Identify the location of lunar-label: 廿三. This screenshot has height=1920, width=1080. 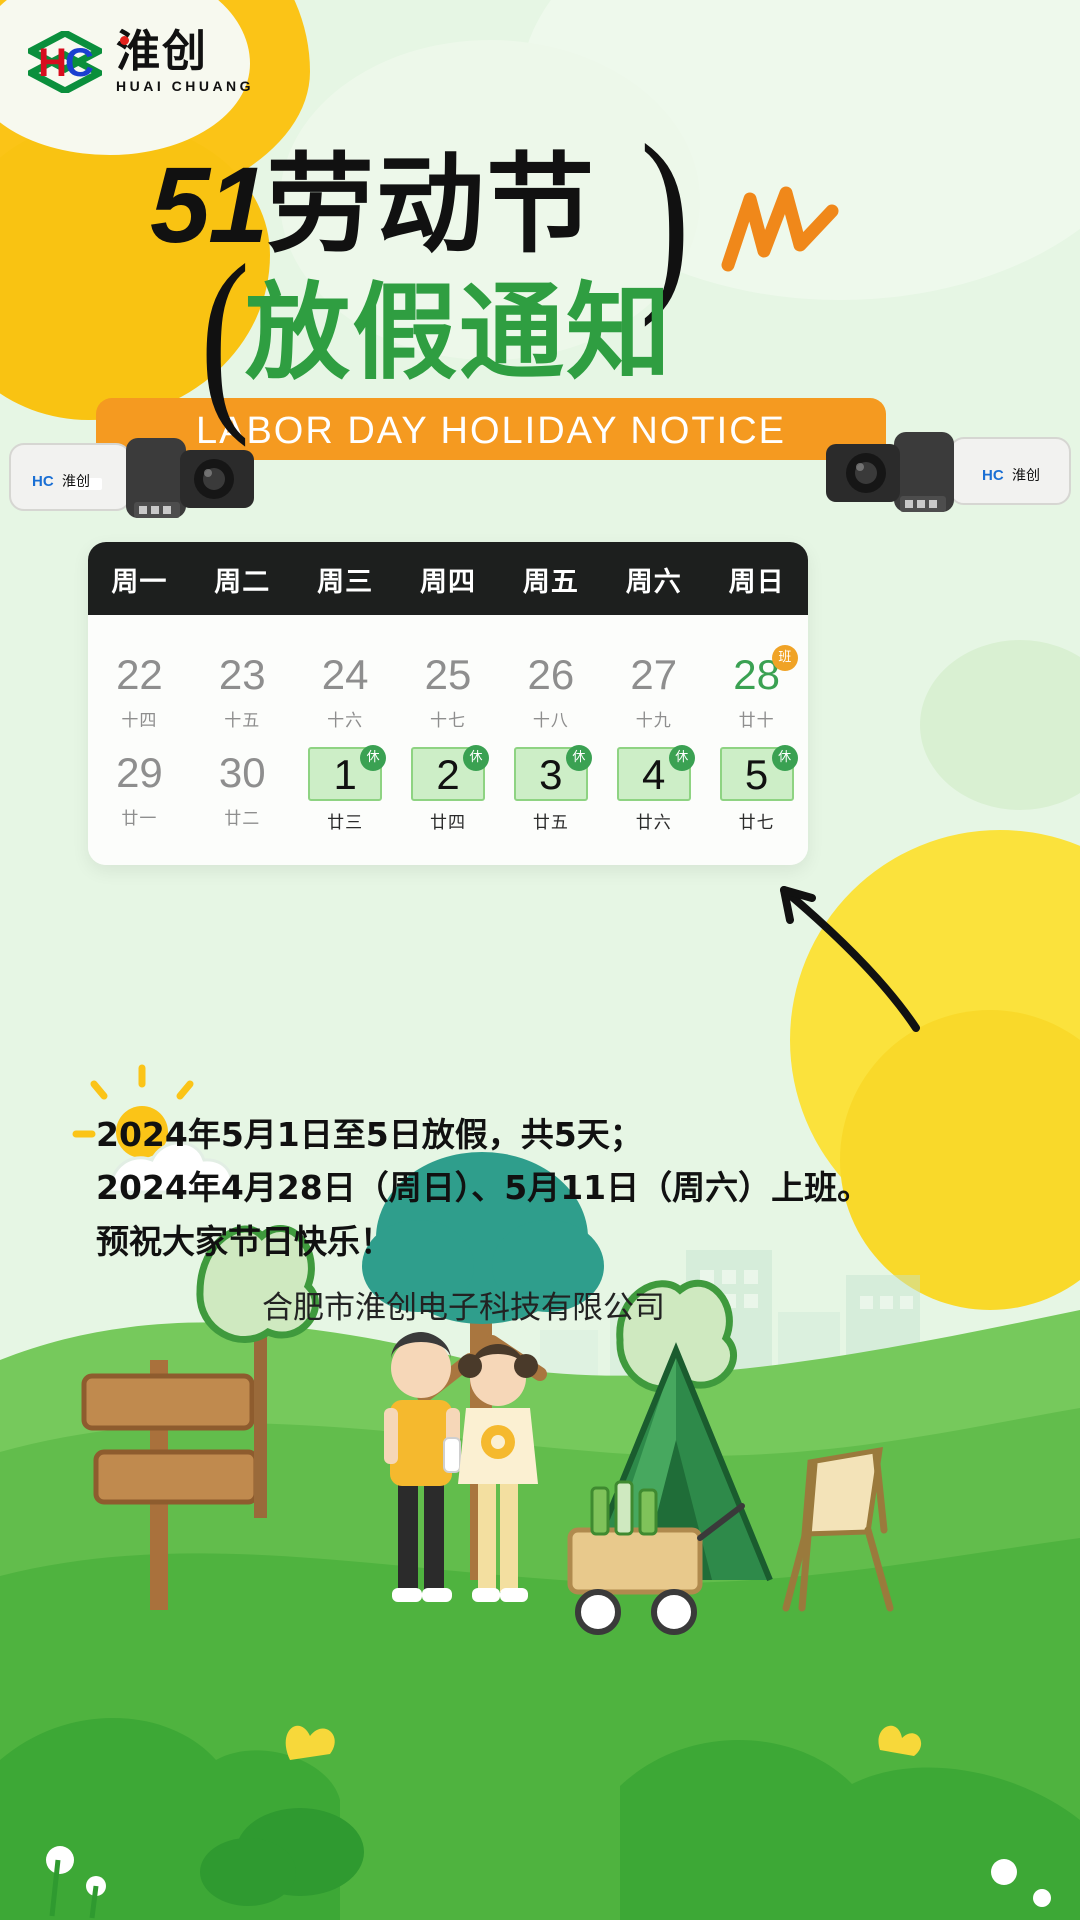
(345, 823).